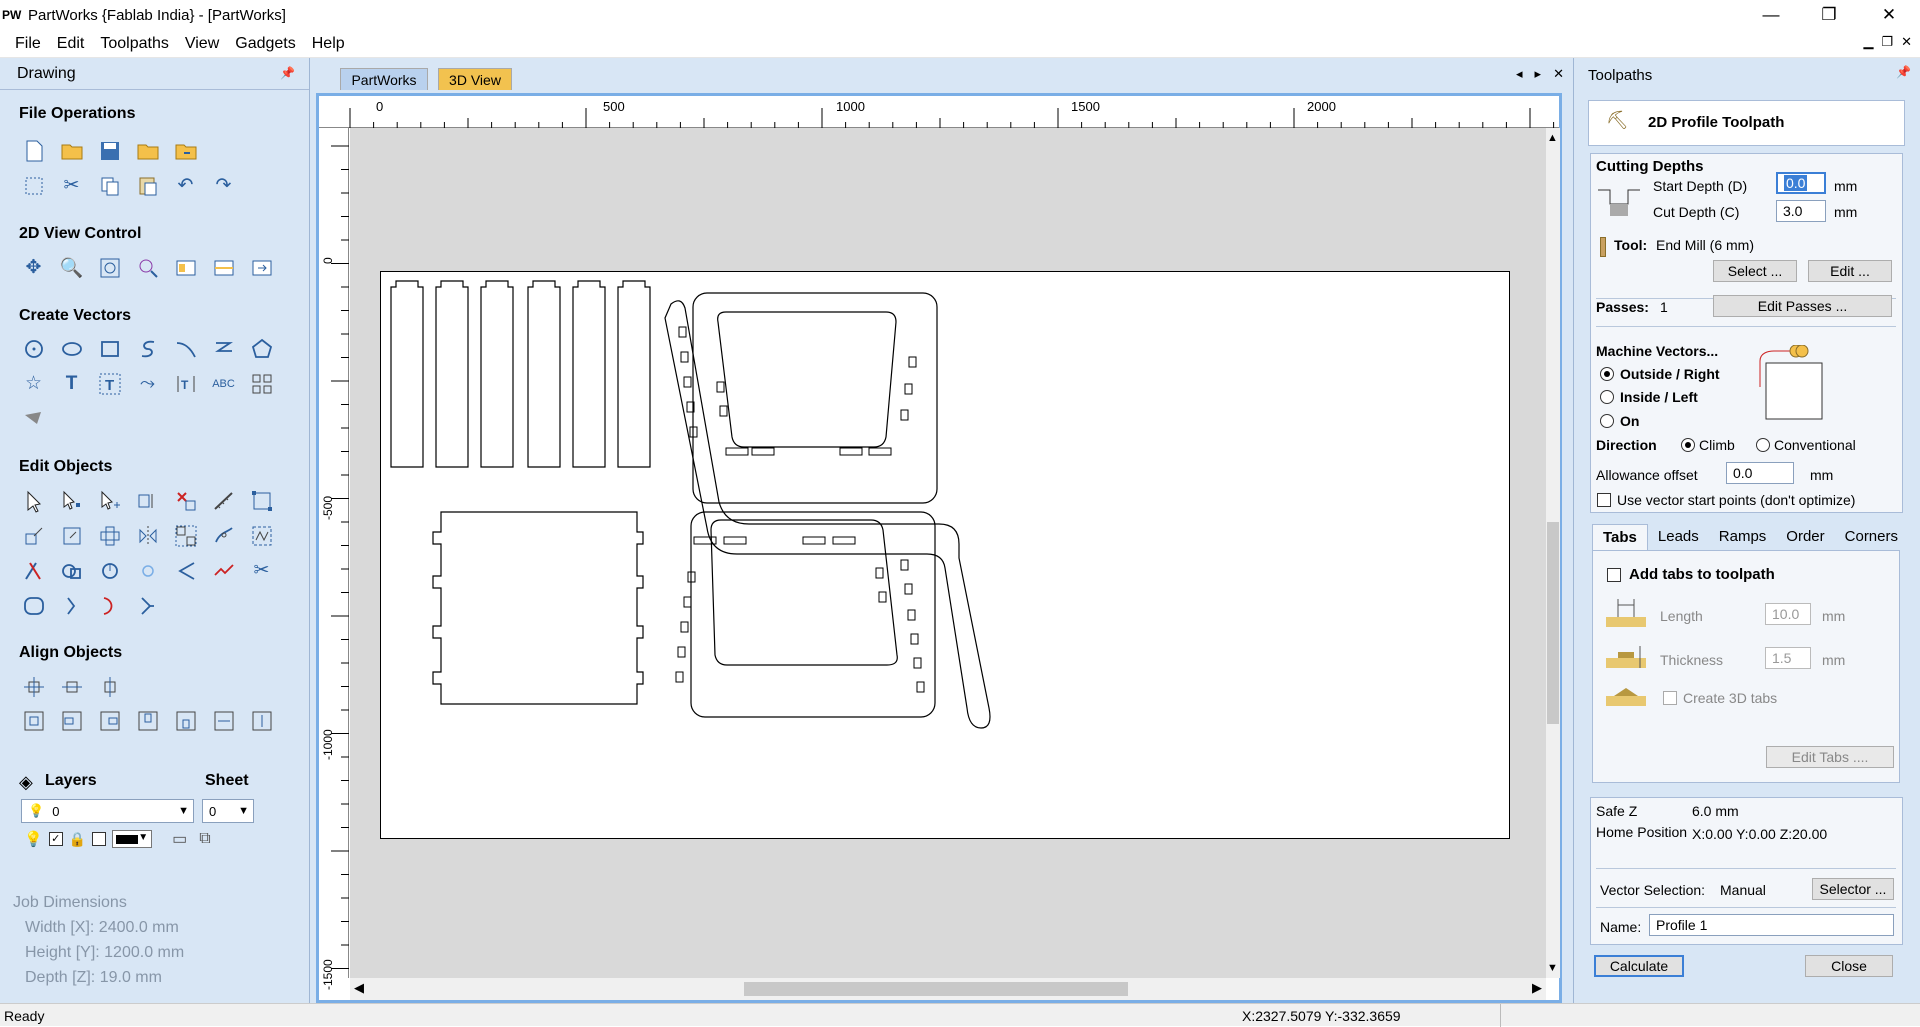 Image resolution: width=1920 pixels, height=1027 pixels. I want to click on save-file-icon, so click(109, 150).